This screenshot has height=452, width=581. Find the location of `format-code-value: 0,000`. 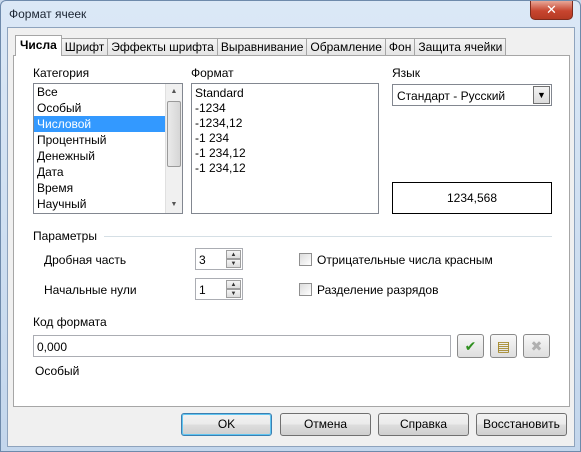

format-code-value: 0,000 is located at coordinates (52, 347).